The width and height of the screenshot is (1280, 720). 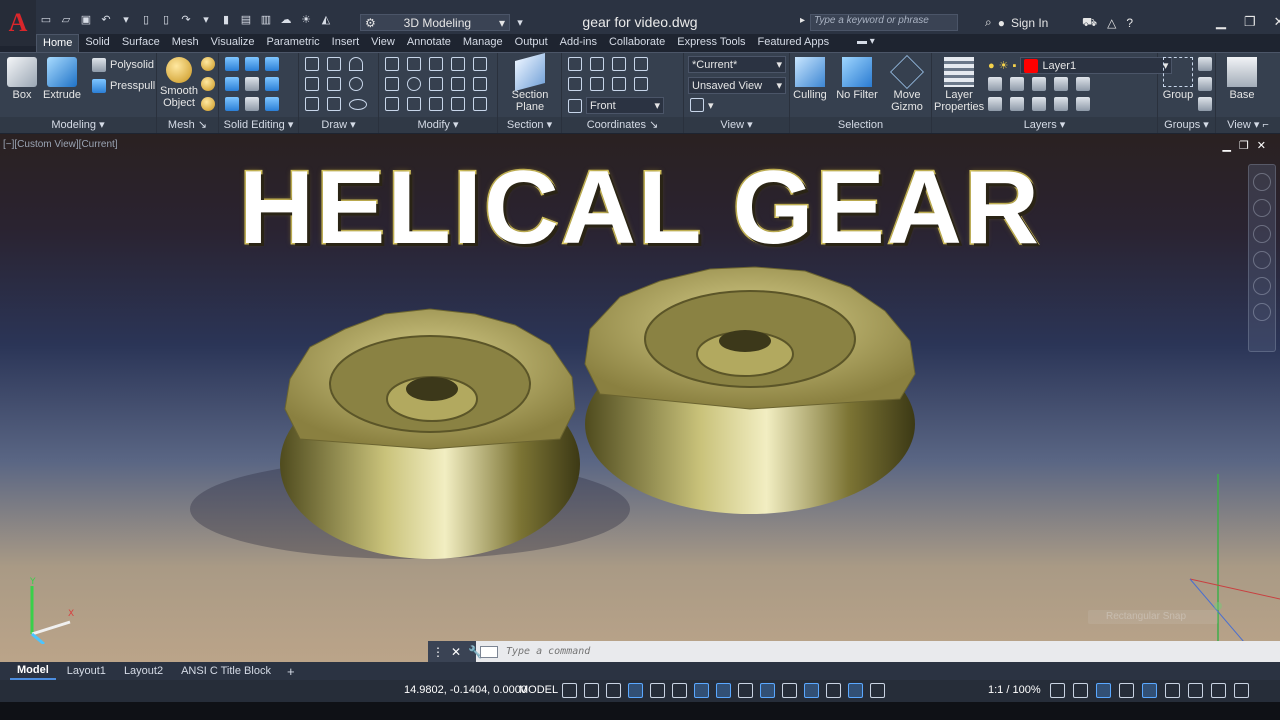 I want to click on lightbulb-icon: ●, so click(x=991, y=66).